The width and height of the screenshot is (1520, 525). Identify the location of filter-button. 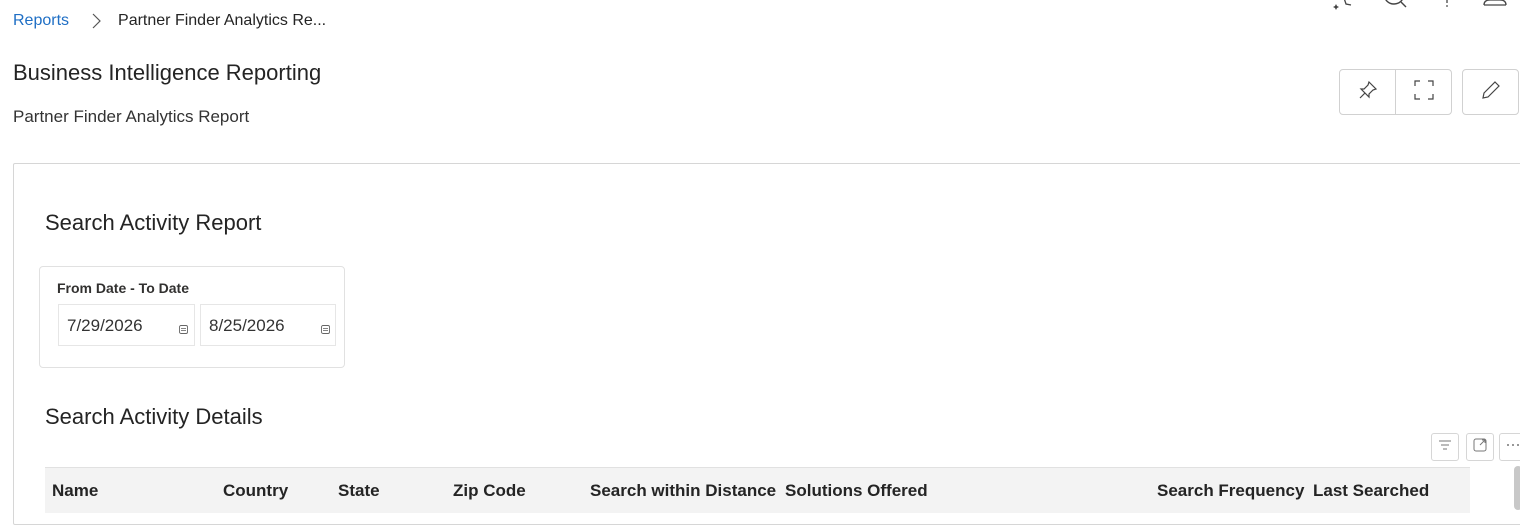
(1445, 447).